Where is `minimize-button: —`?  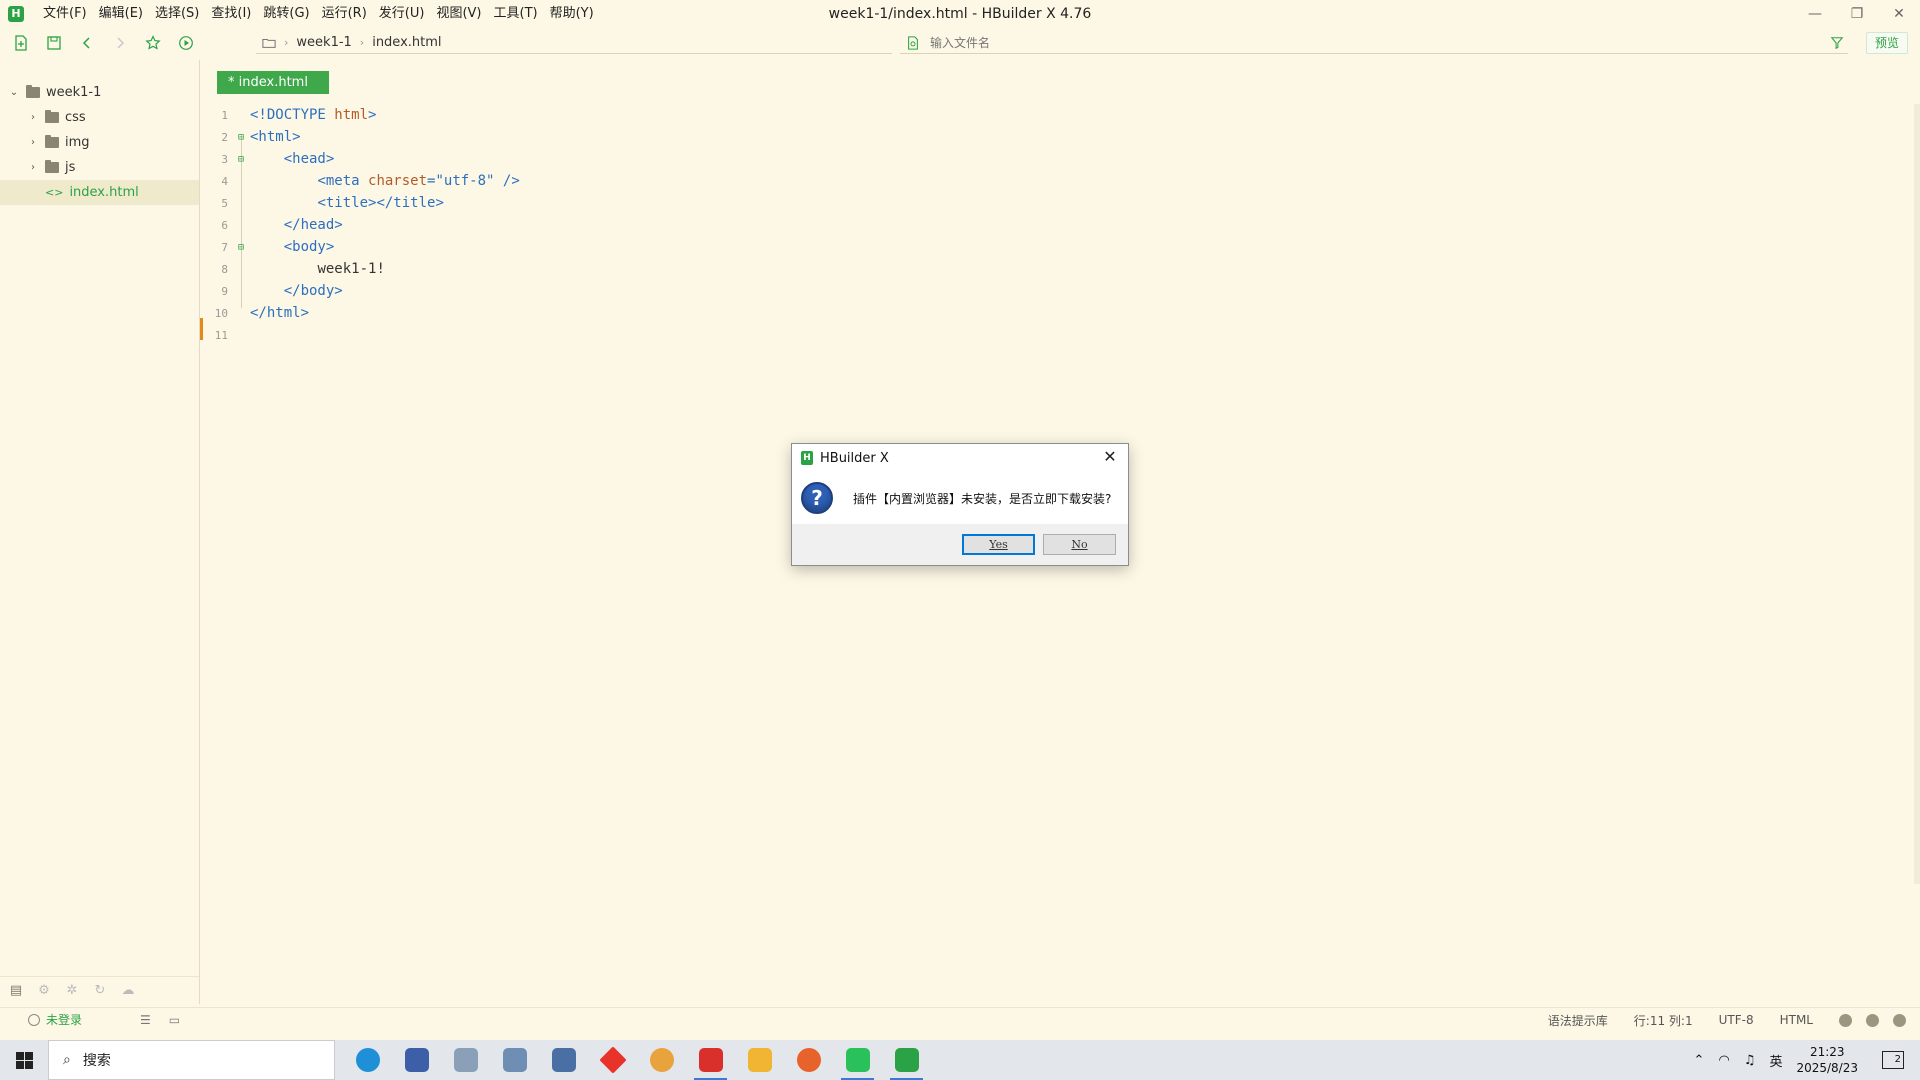
minimize-button: — is located at coordinates (1815, 14).